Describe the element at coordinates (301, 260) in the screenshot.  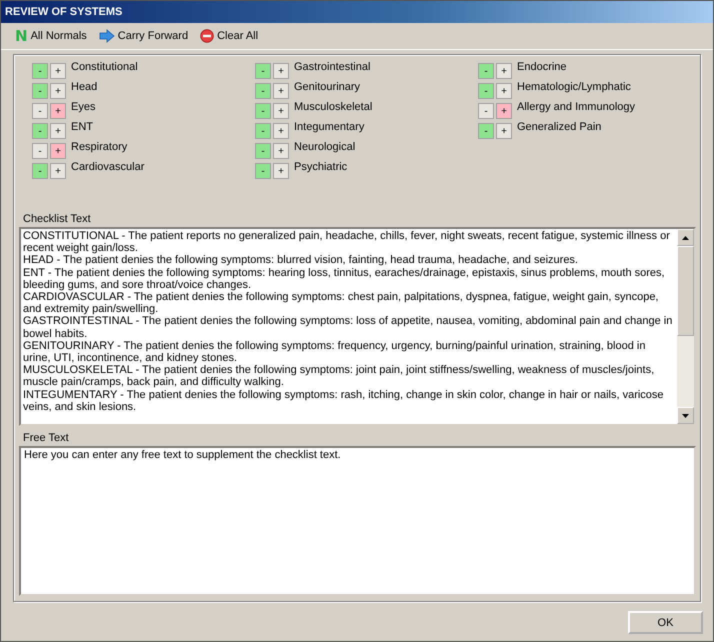
I see `checklist-paragraph: HEAD - The patient denies the following symptoms: blurred vision, fainting, head trauma, headache, and seizures.` at that location.